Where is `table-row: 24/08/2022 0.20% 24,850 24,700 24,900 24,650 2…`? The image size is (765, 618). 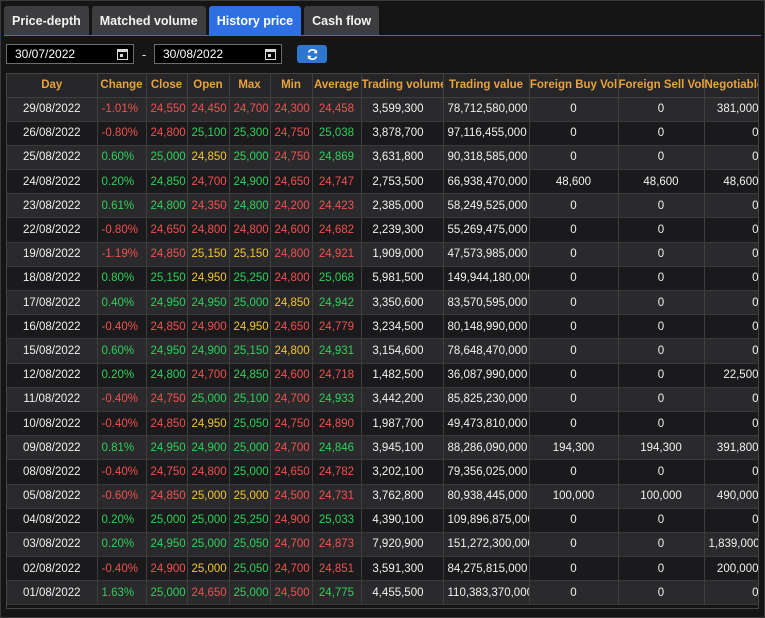 table-row: 24/08/2022 0.20% 24,850 24,700 24,900 24,650 2… is located at coordinates (382, 182).